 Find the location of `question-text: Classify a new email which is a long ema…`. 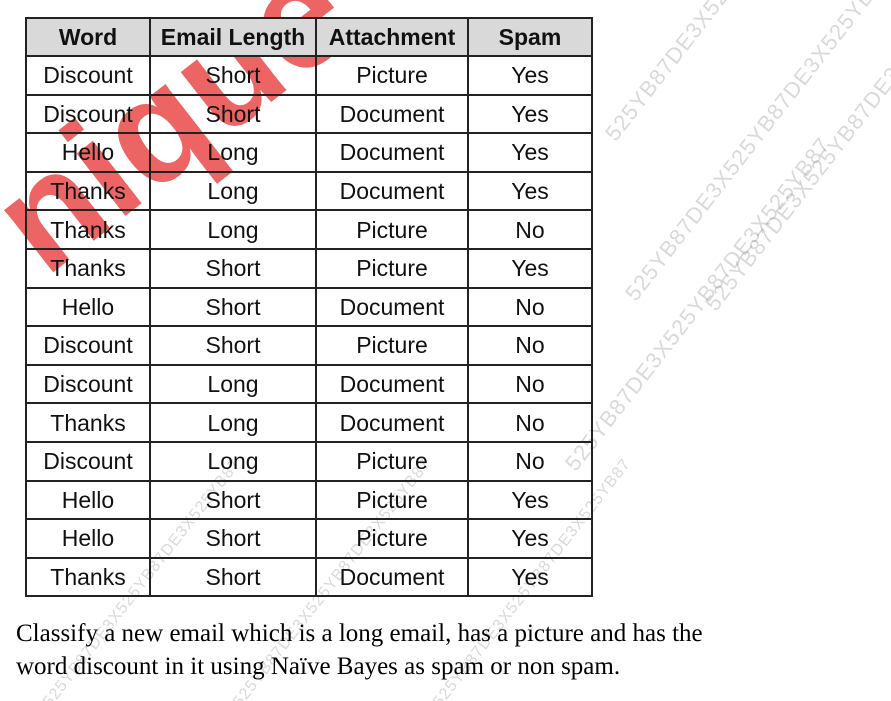

question-text: Classify a new email which is a long ema… is located at coordinates (446, 650).